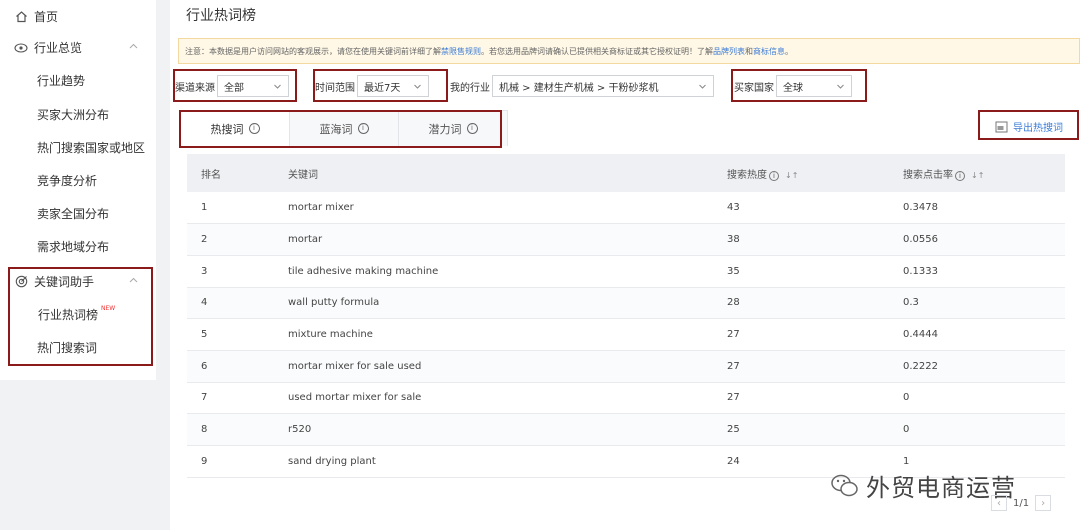  Describe the element at coordinates (729, 51) in the screenshot. I see `brand-list-link: 品牌列表` at that location.